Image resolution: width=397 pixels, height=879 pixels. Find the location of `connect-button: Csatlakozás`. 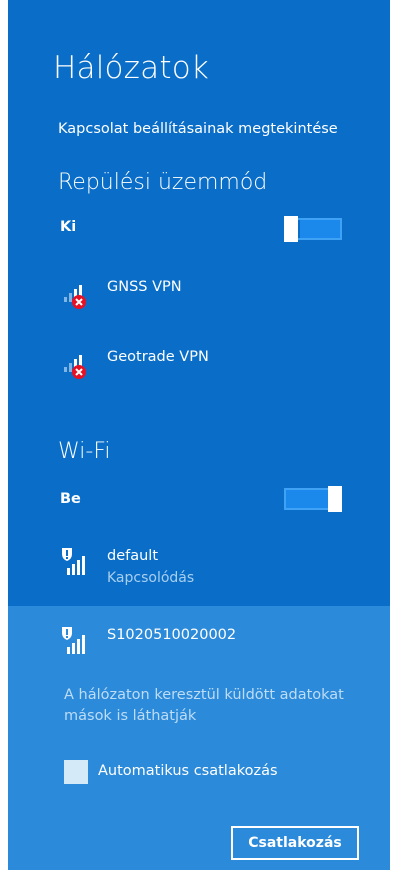

connect-button: Csatlakozás is located at coordinates (295, 843).